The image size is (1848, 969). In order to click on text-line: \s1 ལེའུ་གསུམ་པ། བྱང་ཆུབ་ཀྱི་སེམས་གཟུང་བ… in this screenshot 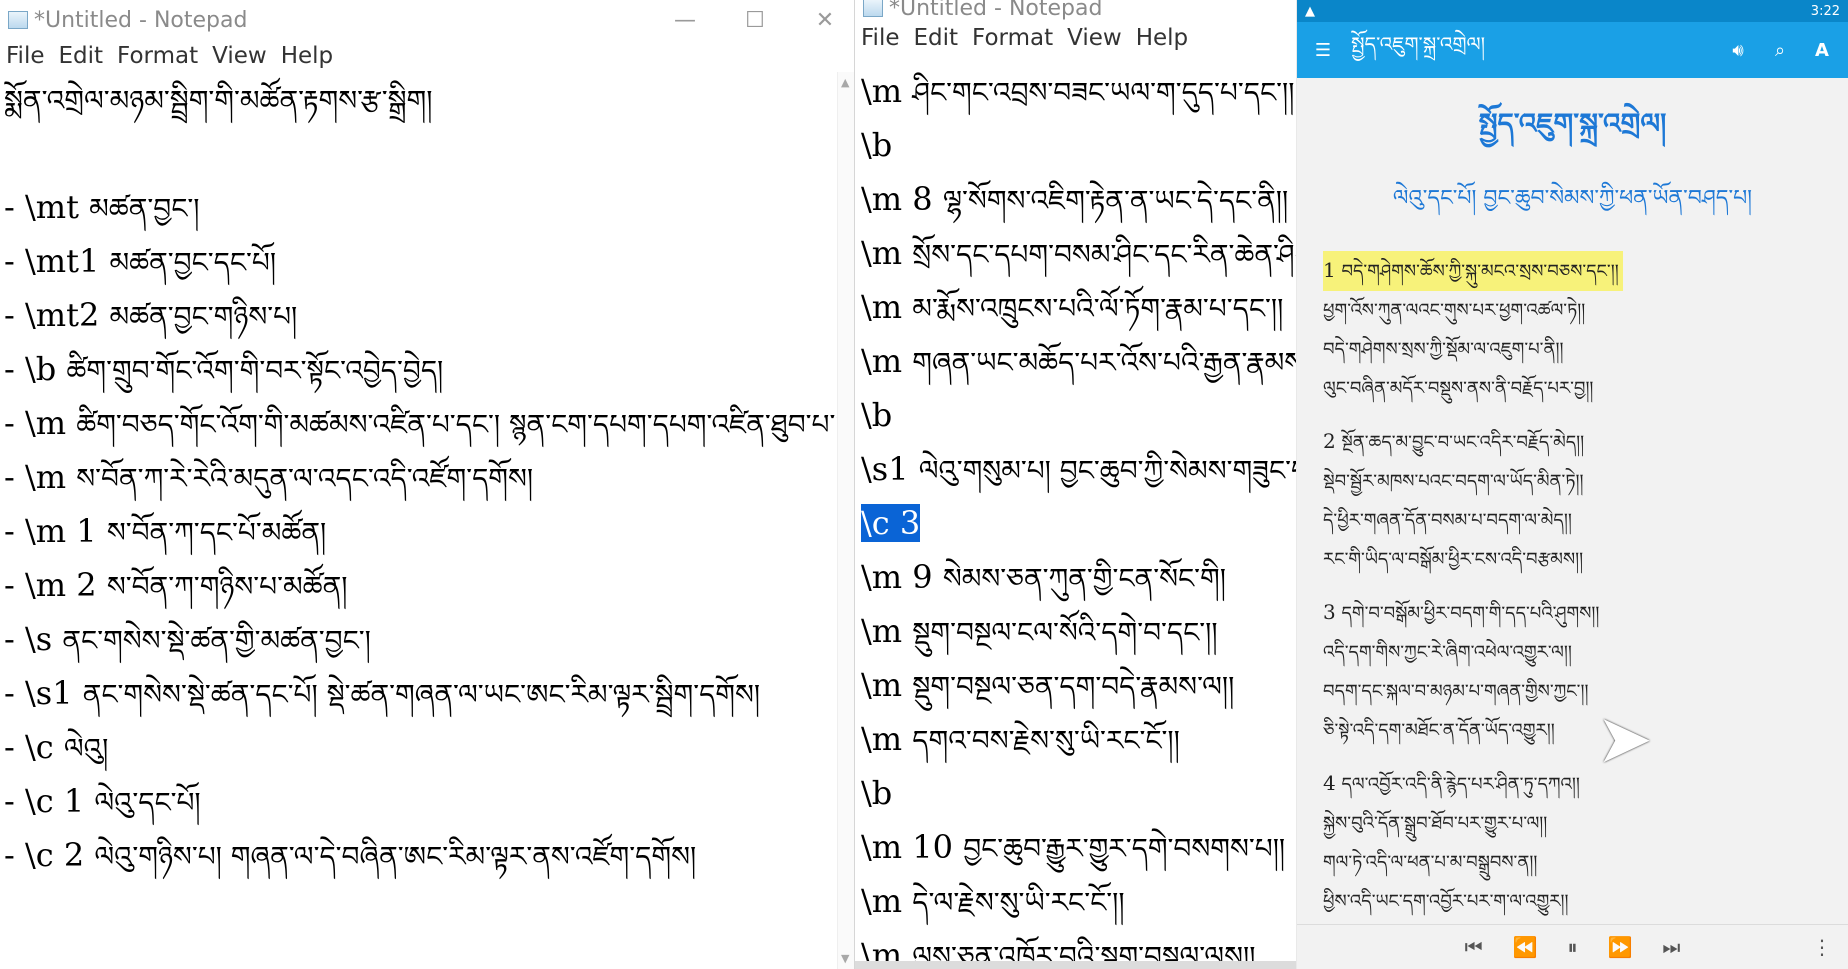, I will do `click(1075, 469)`.